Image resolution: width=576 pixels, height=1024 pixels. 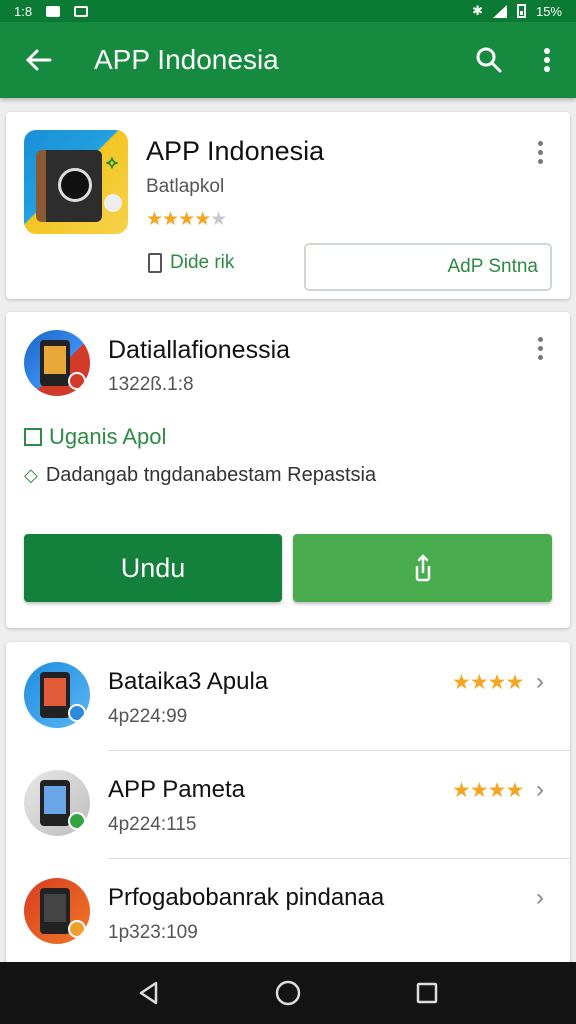 What do you see at coordinates (76, 182) in the screenshot?
I see `app-icon: ⟡` at bounding box center [76, 182].